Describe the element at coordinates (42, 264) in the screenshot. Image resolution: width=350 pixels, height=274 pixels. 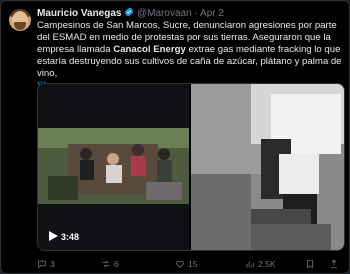
I see `reply-icon` at that location.